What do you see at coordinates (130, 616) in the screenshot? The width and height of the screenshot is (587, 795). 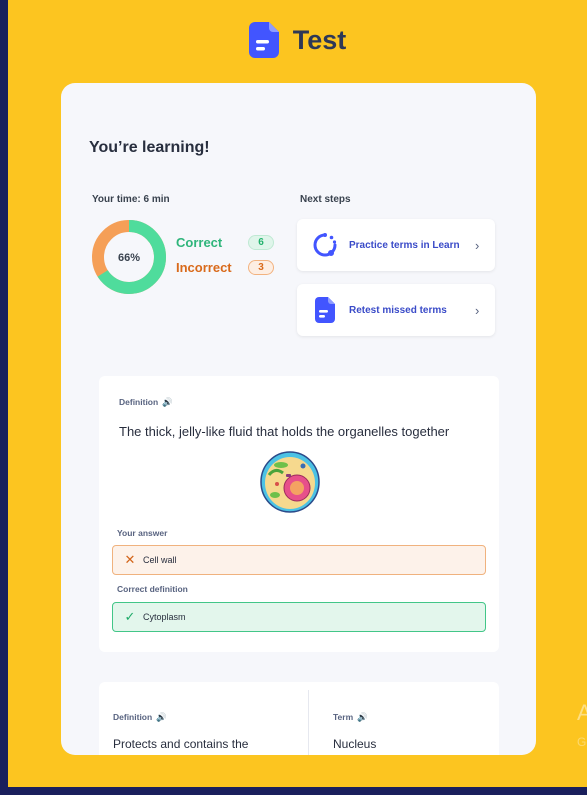 I see `check-icon: ✓` at bounding box center [130, 616].